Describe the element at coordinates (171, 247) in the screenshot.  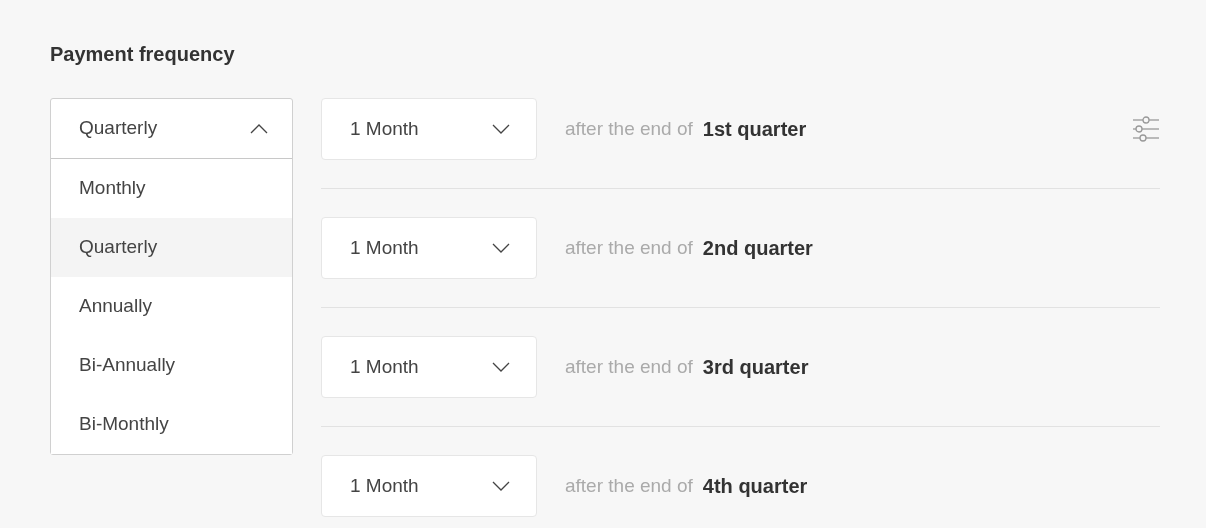
I see `dropdown-option: Quarterly` at that location.